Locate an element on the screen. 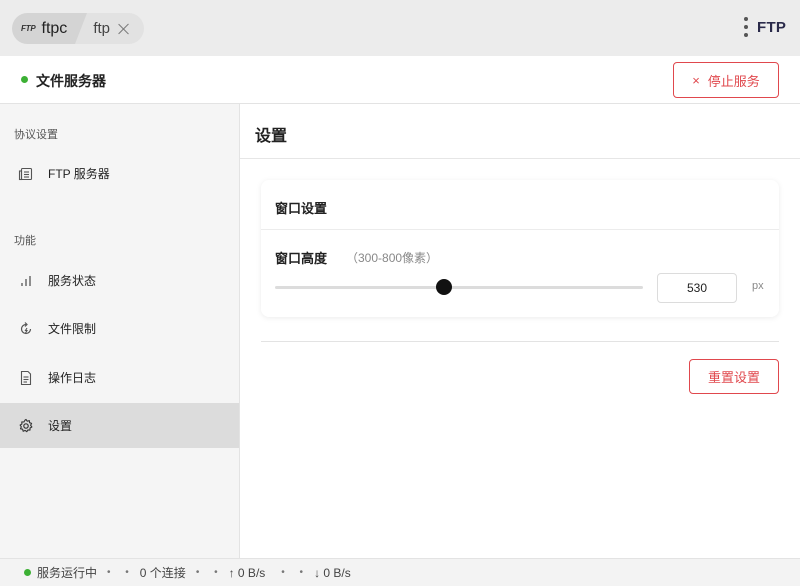 The width and height of the screenshot is (800, 586). stop-service-button: × 停止服务 is located at coordinates (726, 80).